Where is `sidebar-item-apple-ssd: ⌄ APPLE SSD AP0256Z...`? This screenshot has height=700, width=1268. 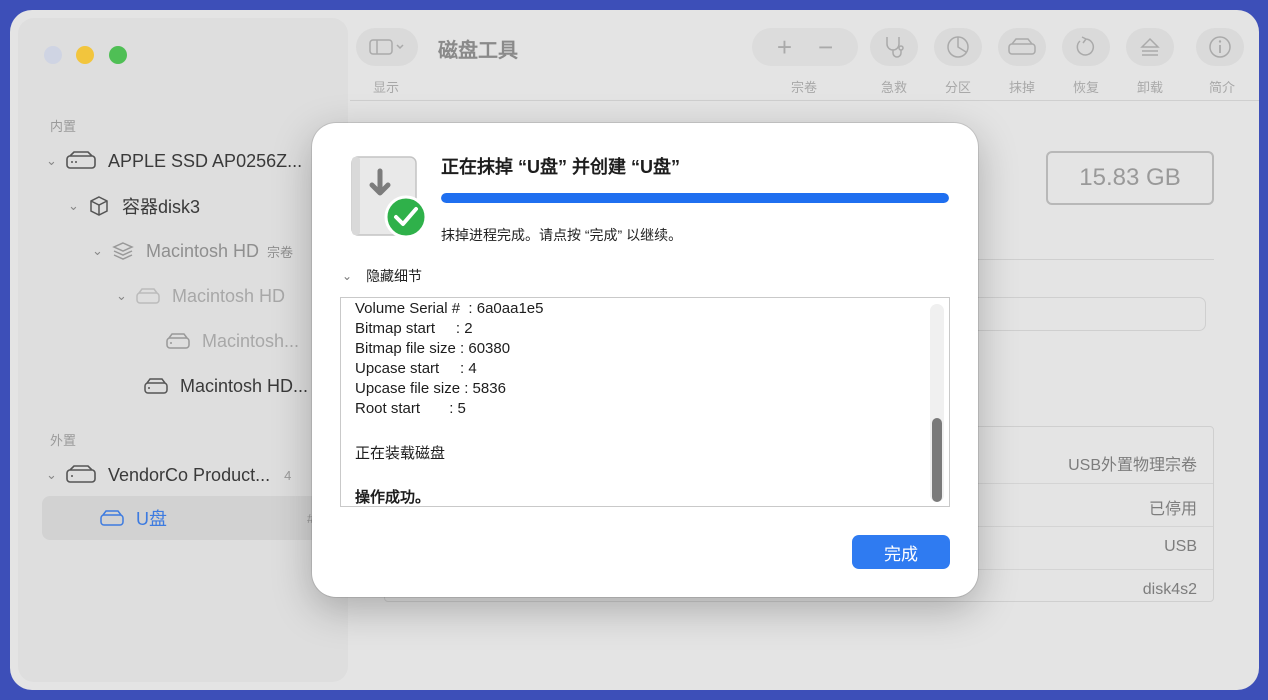 sidebar-item-apple-ssd: ⌄ APPLE SSD AP0256Z... is located at coordinates (174, 161).